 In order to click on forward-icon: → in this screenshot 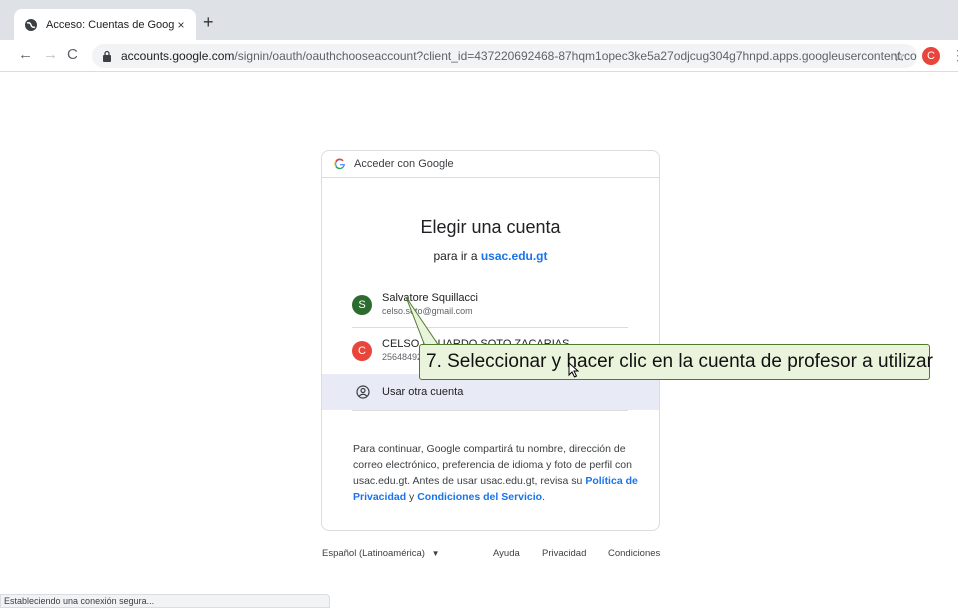, I will do `click(50, 55)`.